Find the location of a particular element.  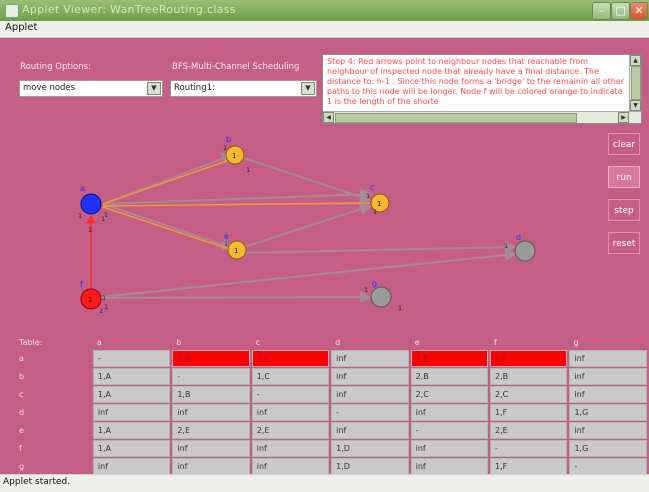

edge-a-e is located at coordinates (168, 227).